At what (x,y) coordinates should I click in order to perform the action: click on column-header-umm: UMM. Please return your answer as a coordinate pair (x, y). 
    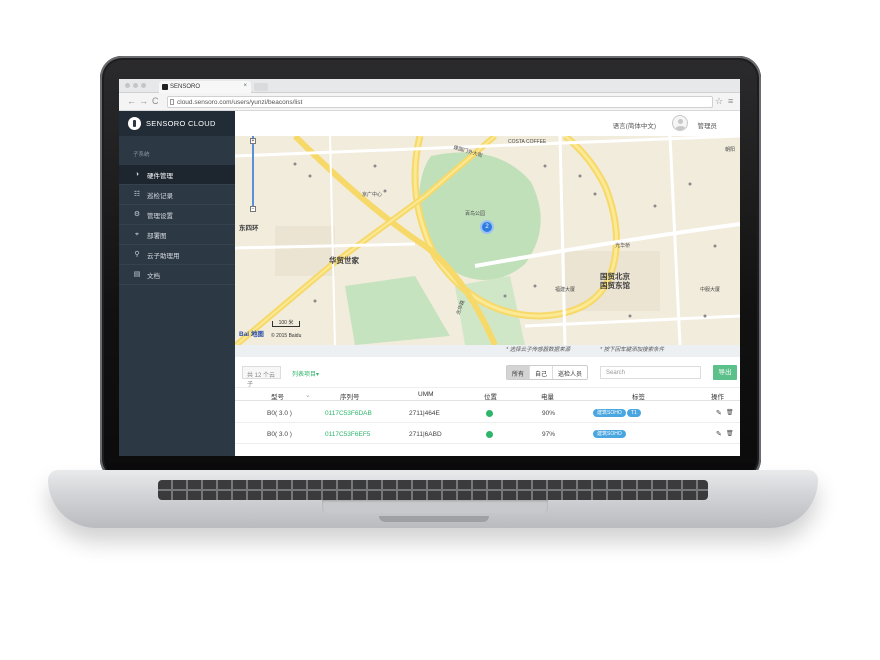
    Looking at the image, I should click on (426, 394).